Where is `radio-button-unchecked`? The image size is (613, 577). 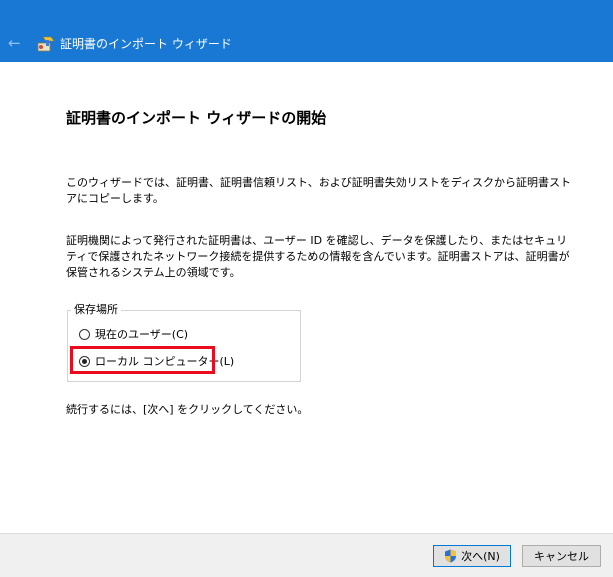 radio-button-unchecked is located at coordinates (84, 334).